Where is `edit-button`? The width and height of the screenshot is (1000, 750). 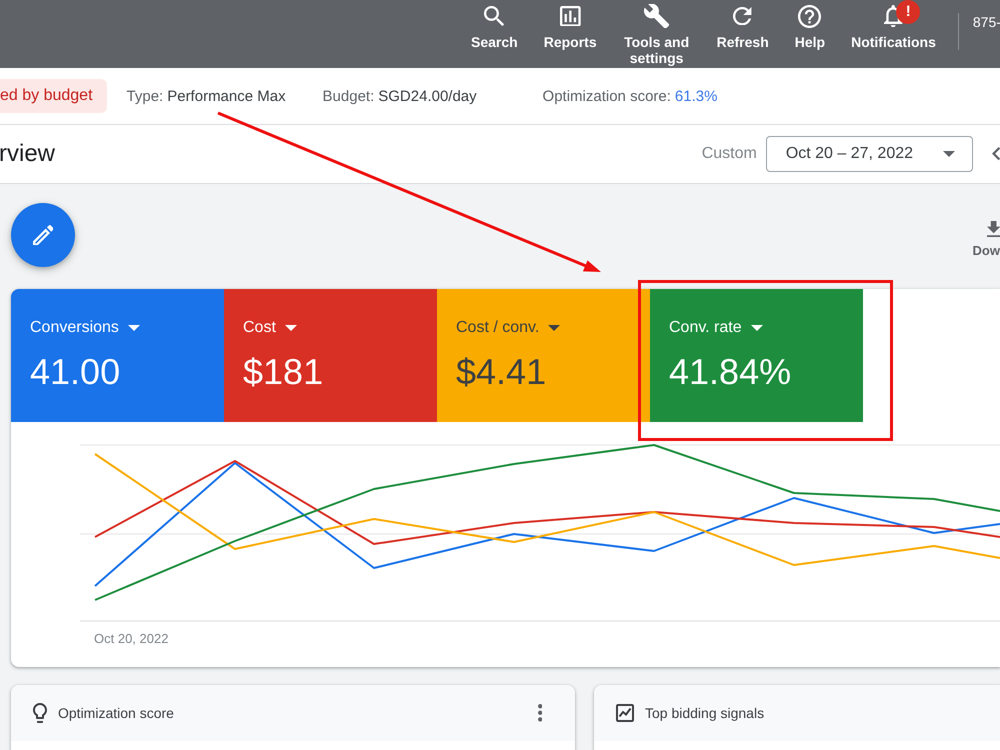 edit-button is located at coordinates (43, 235).